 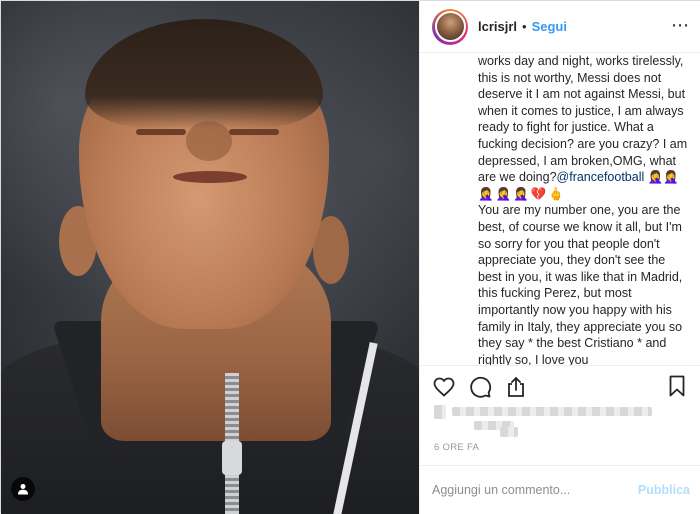 I want to click on post-timestamp: 6 ORE FA, so click(x=456, y=447).